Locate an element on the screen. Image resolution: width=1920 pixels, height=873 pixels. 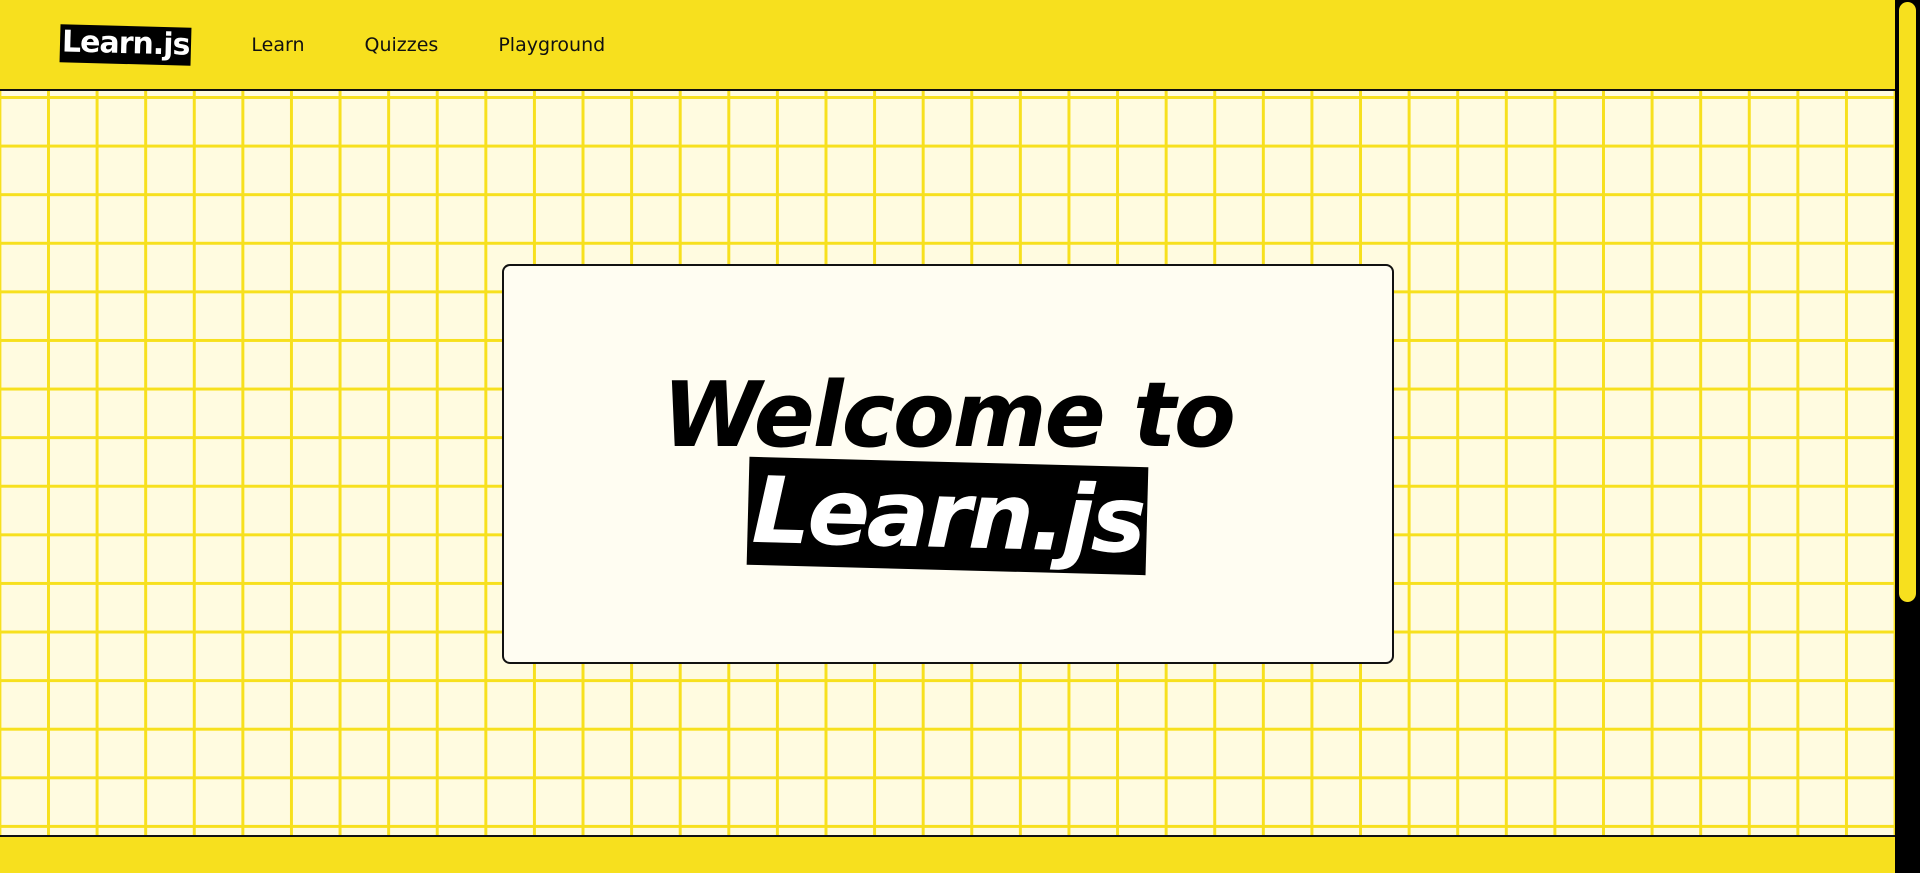
top-navbar: Learn.js Learn Quizzes Playground is located at coordinates (947, 45).